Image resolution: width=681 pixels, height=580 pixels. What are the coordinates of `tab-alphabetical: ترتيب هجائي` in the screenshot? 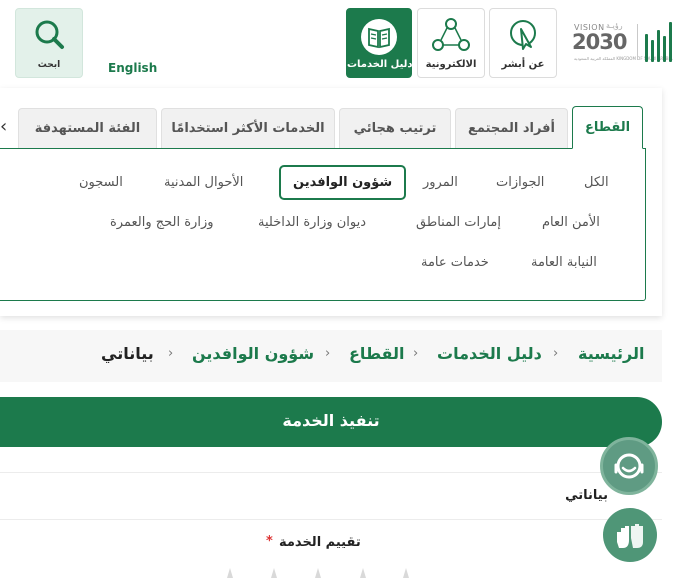 It's located at (395, 128).